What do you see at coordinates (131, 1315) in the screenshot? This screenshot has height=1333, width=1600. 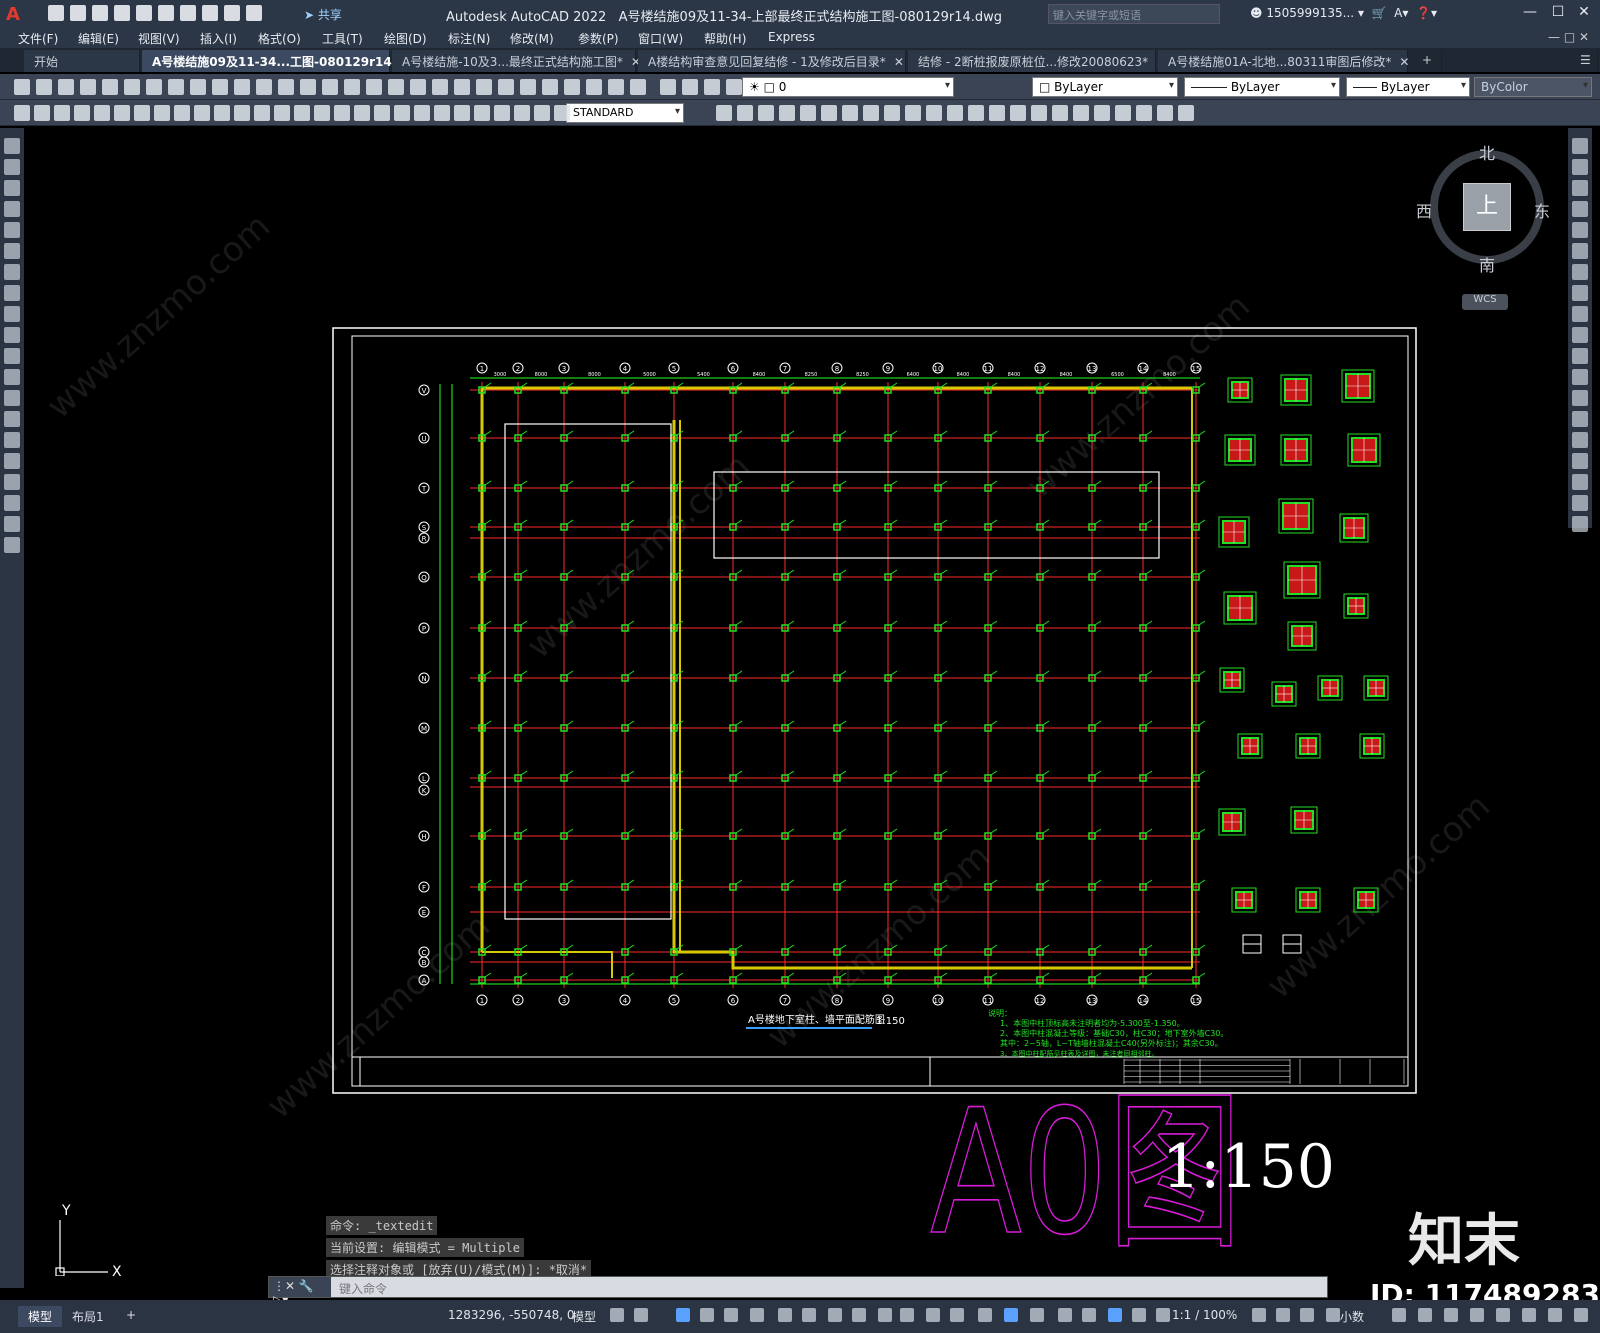 I see `add-layout-button: +` at bounding box center [131, 1315].